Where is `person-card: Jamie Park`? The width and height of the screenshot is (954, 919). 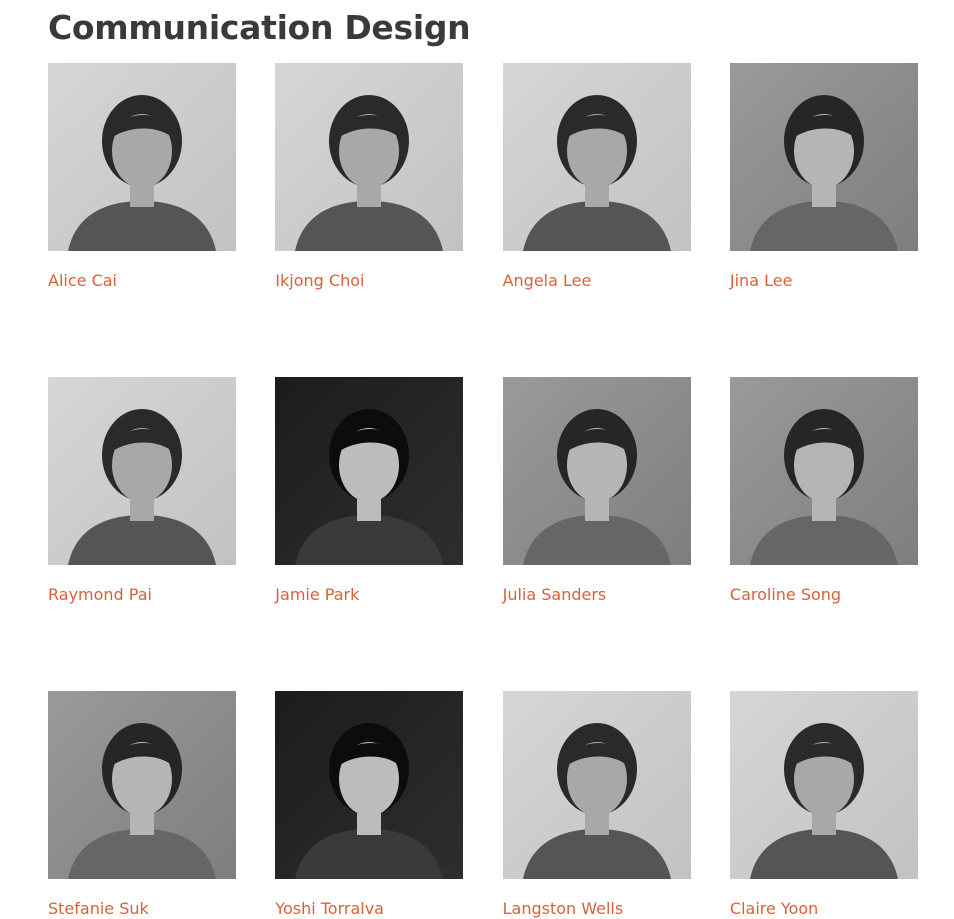
person-card: Jamie Park is located at coordinates (369, 491).